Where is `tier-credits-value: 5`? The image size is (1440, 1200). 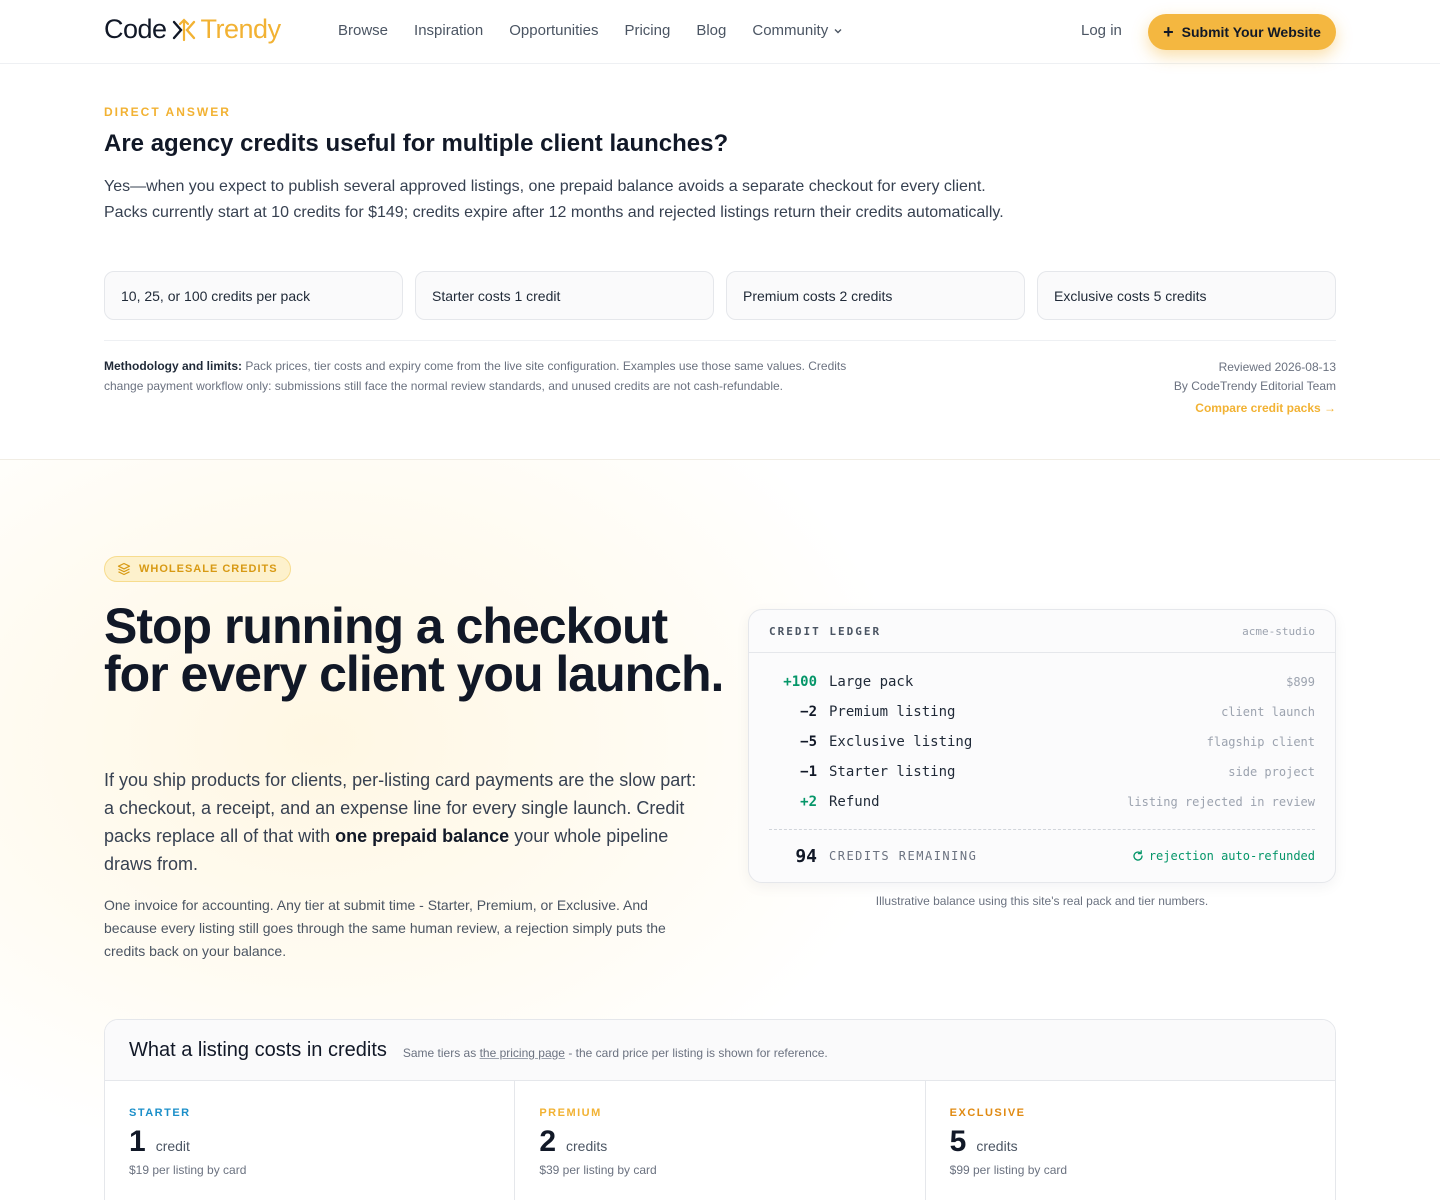
tier-credits-value: 5 is located at coordinates (958, 1141).